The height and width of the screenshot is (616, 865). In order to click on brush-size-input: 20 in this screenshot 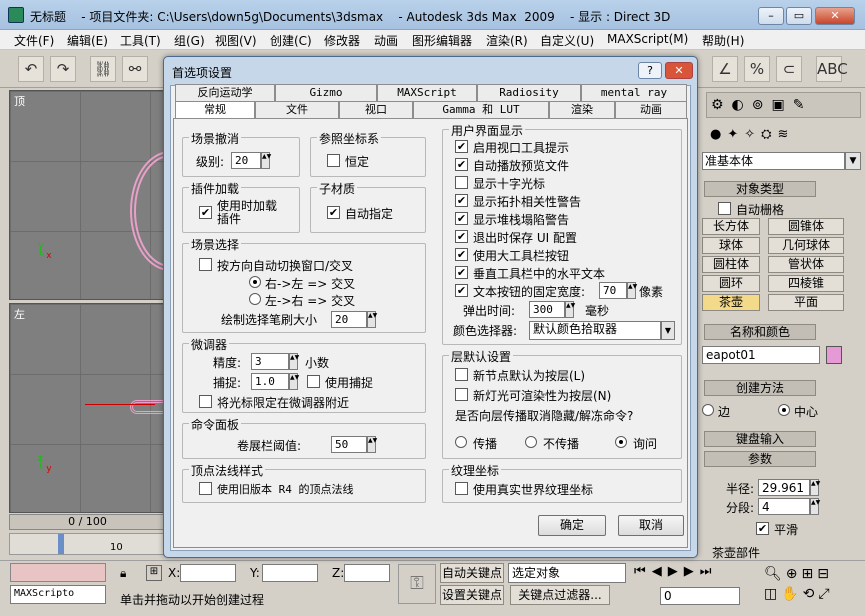, I will do `click(349, 319)`.